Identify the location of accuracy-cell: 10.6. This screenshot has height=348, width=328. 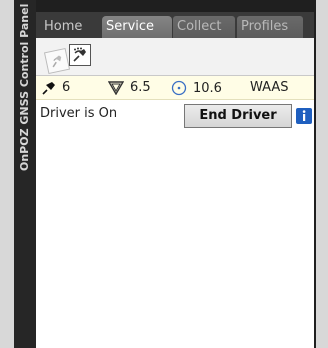
(196, 88).